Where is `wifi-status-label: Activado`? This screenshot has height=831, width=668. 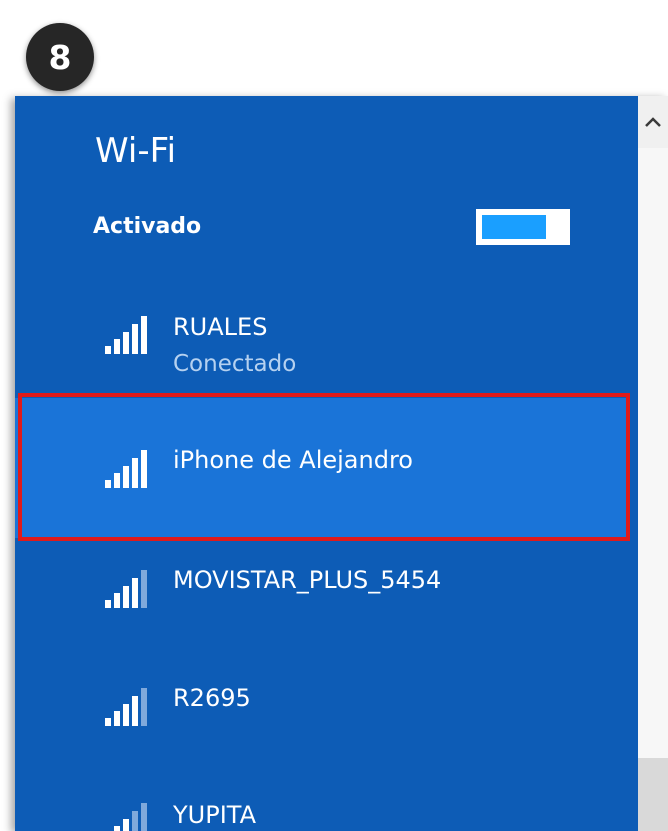 wifi-status-label: Activado is located at coordinates (147, 226).